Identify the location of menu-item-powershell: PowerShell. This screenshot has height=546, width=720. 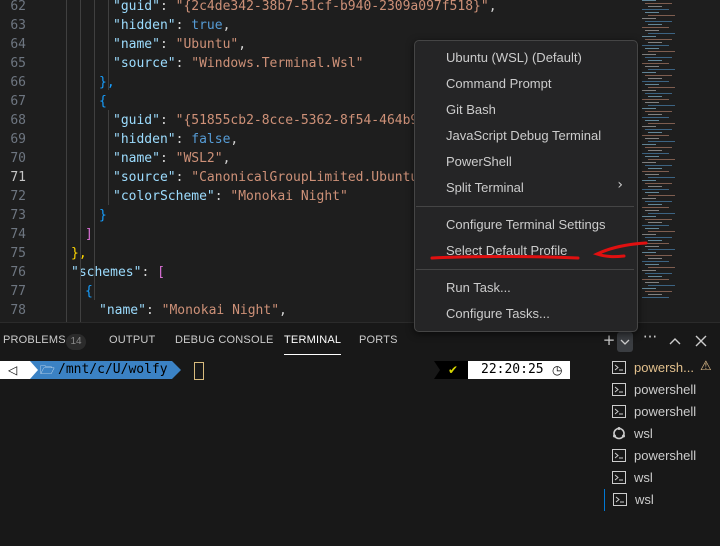
(479, 161).